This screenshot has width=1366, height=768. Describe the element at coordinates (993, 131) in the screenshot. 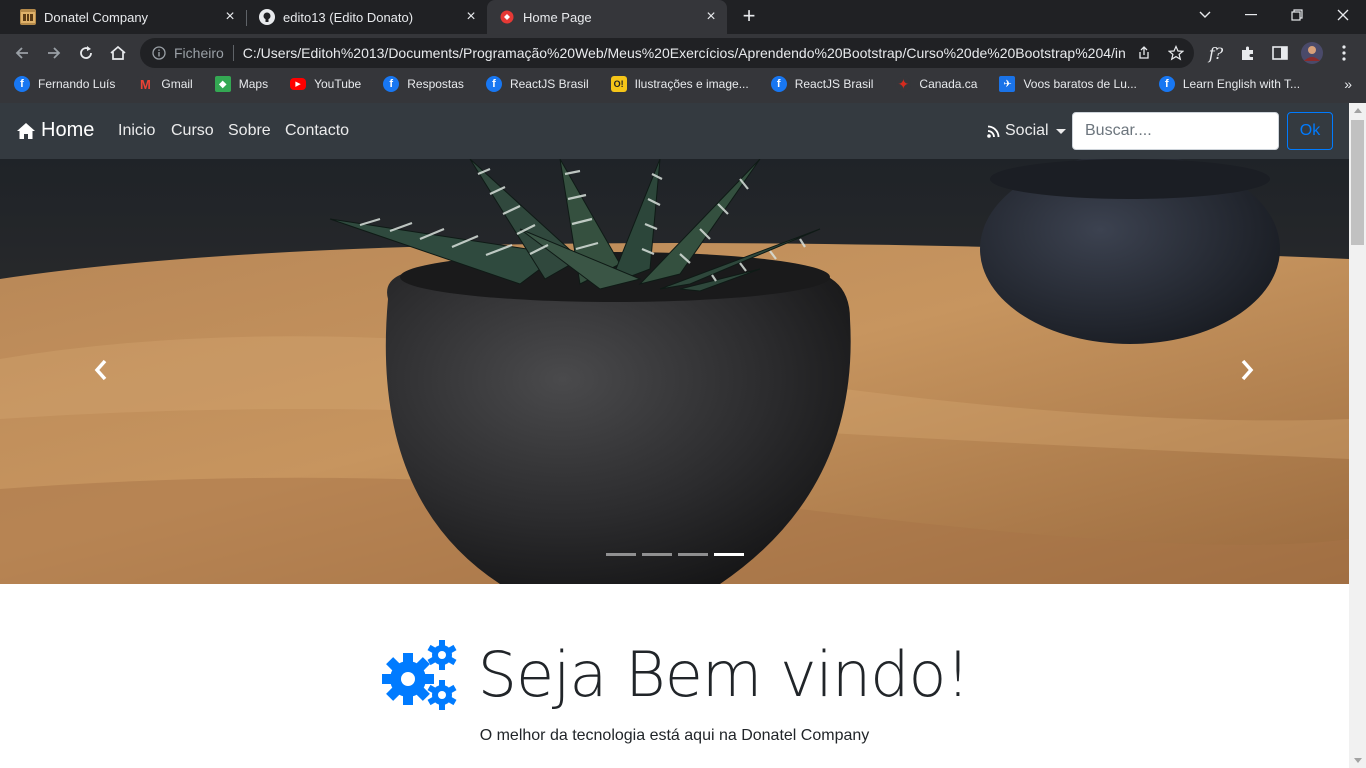

I see `rss-icon` at that location.